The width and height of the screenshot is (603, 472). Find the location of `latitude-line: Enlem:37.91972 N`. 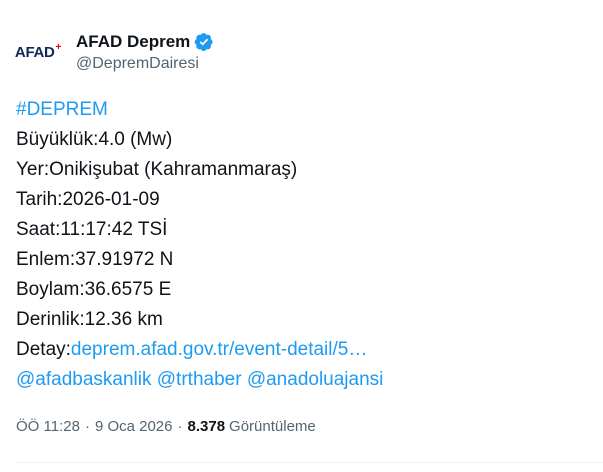

latitude-line: Enlem:37.91972 N is located at coordinates (95, 259).